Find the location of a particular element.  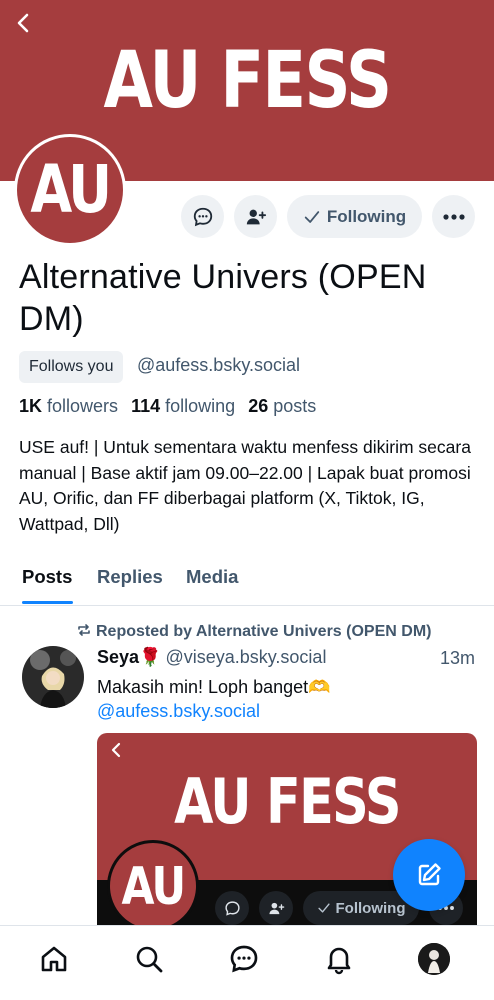

nav-profile is located at coordinates (434, 959).